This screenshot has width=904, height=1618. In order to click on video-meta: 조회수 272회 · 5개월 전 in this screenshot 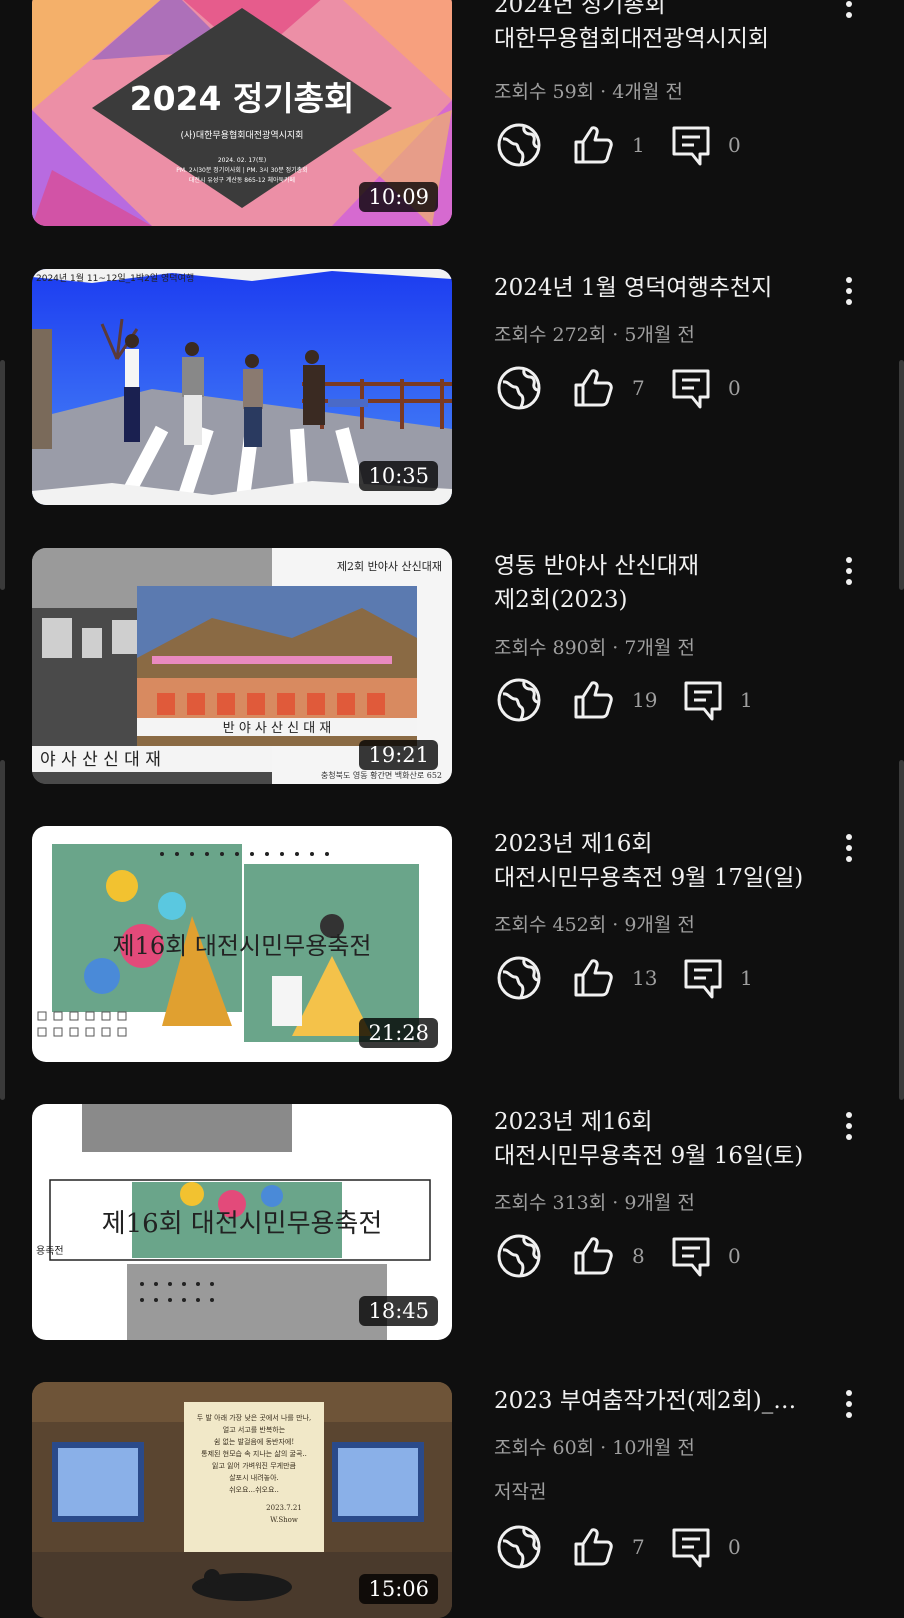, I will do `click(594, 335)`.